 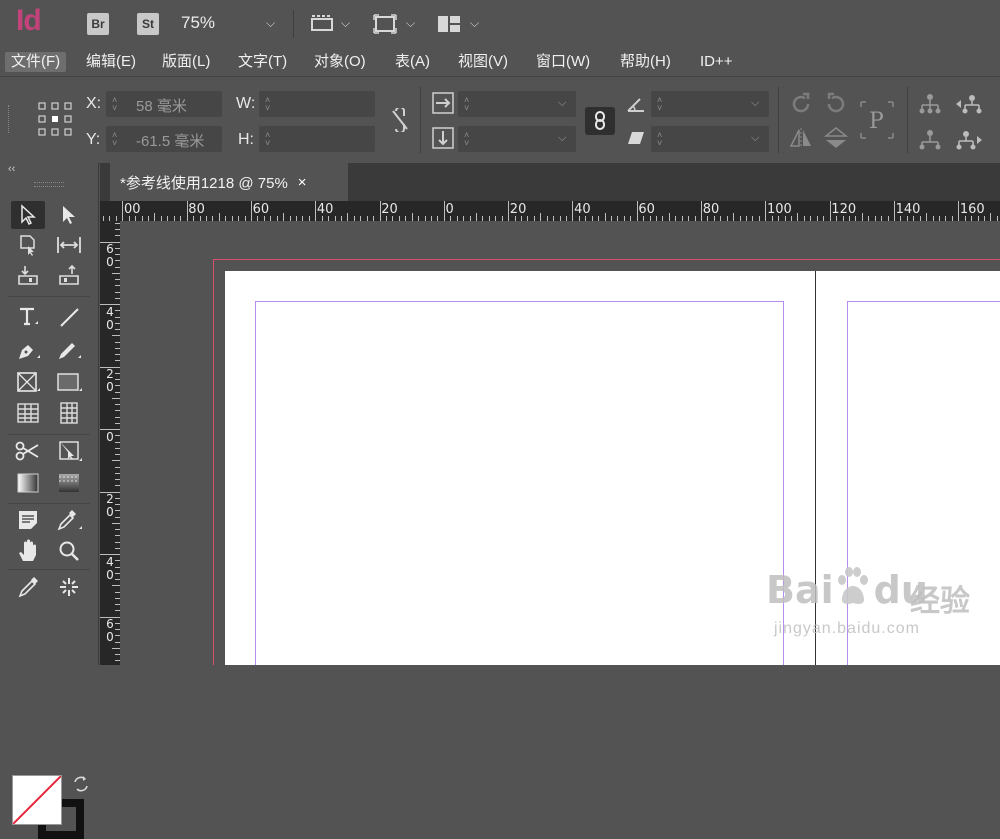 I want to click on select-previous-object-icon, so click(x=969, y=104).